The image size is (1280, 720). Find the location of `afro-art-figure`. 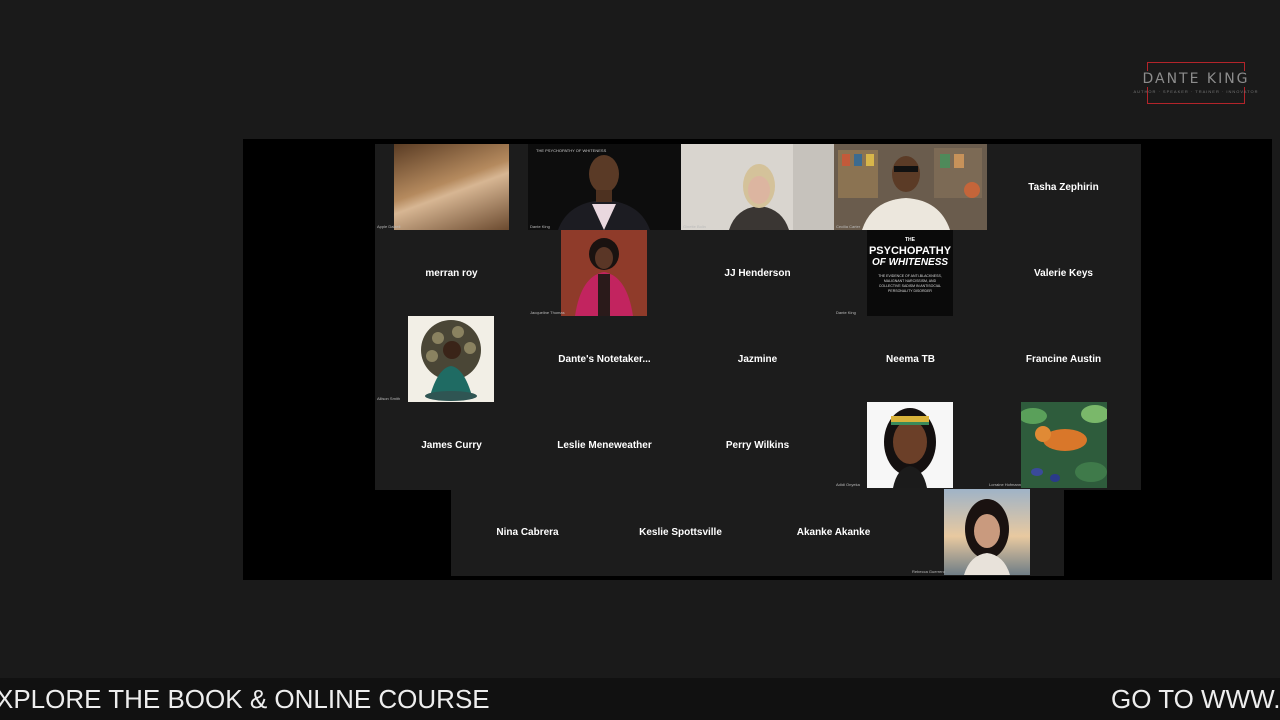

afro-art-figure is located at coordinates (451, 359).